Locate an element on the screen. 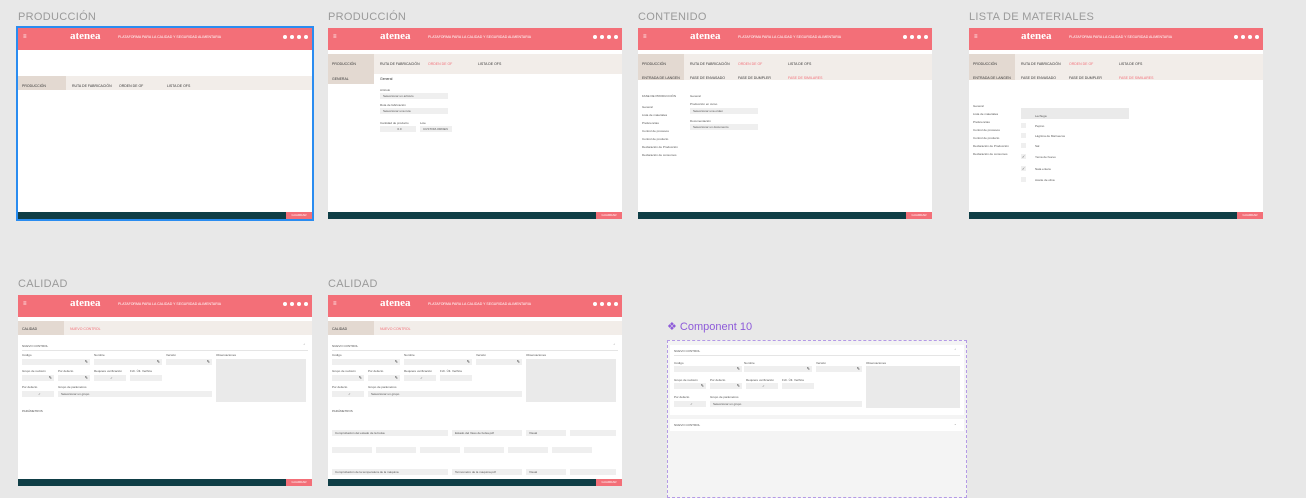 The height and width of the screenshot is (498, 1306). grupo-revision-input: ✎ is located at coordinates (38, 378).